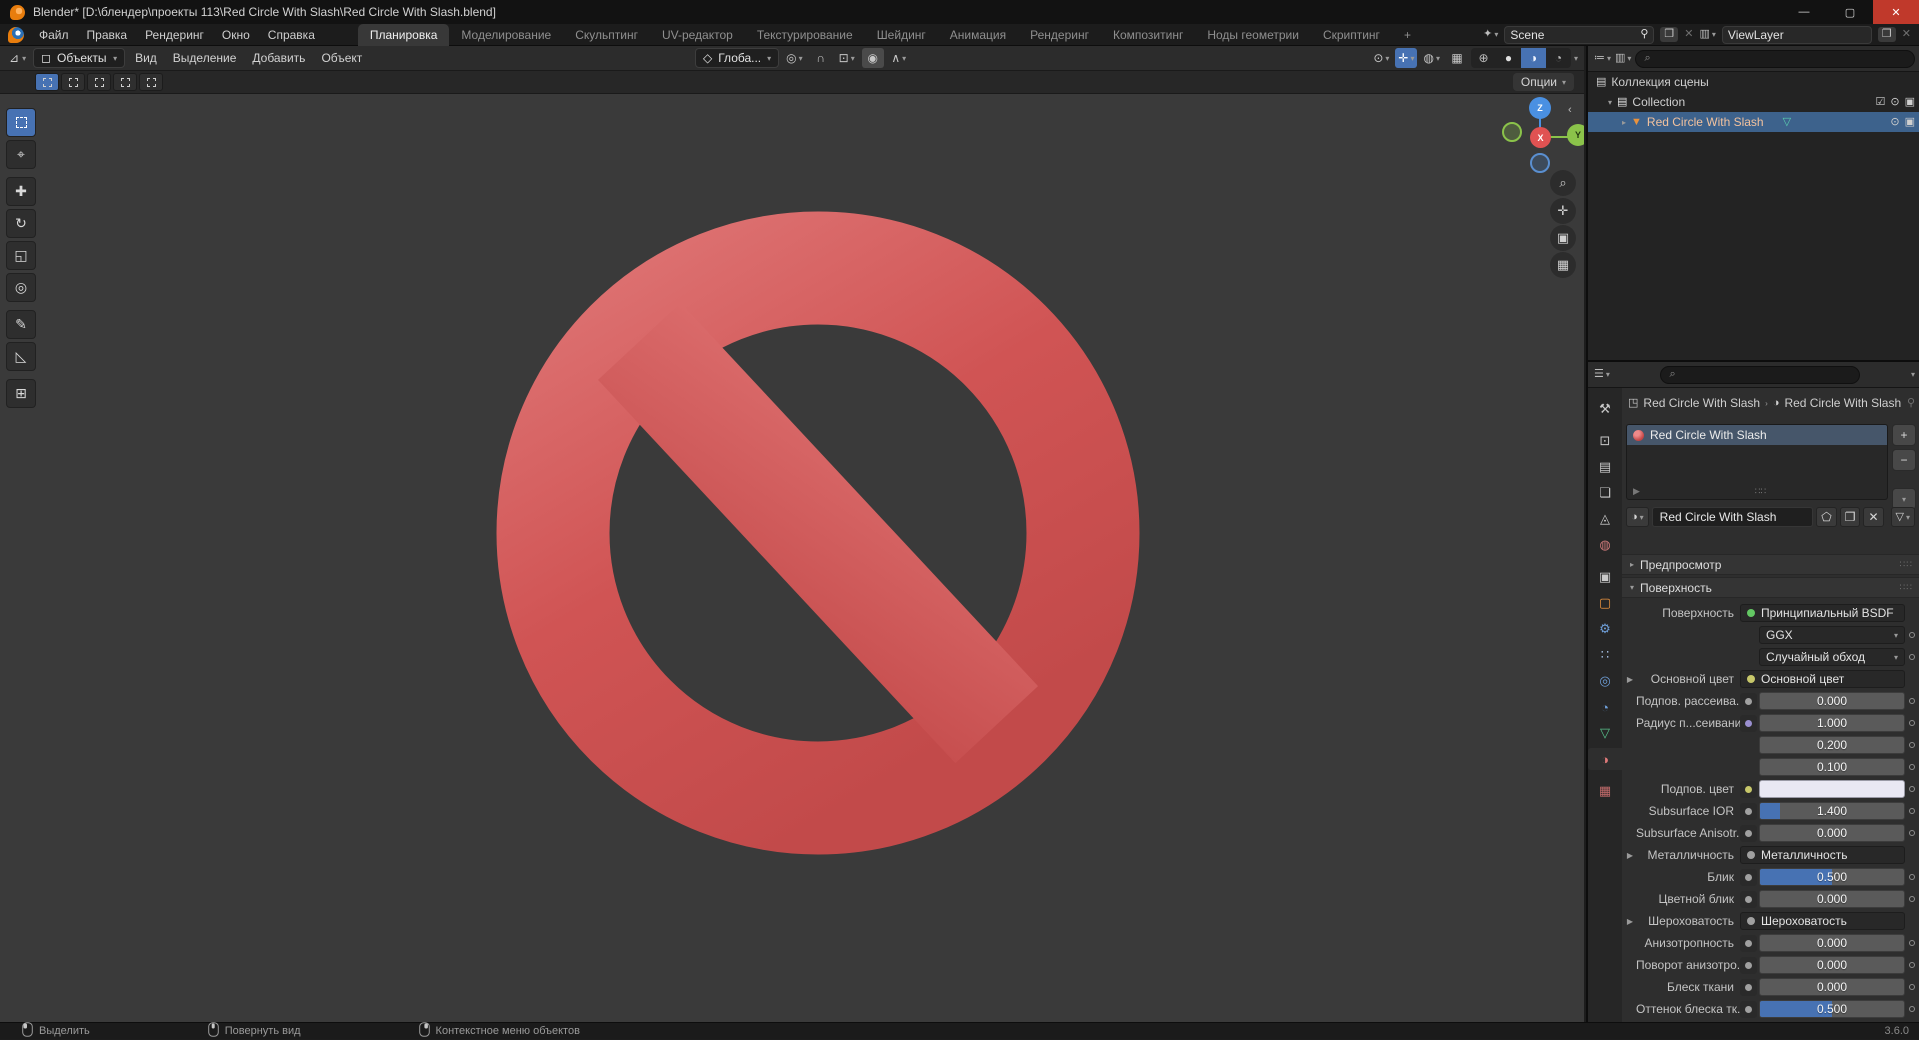 The width and height of the screenshot is (1919, 1040). What do you see at coordinates (1826, 517) in the screenshot?
I see `fake-user-button: ⬠` at bounding box center [1826, 517].